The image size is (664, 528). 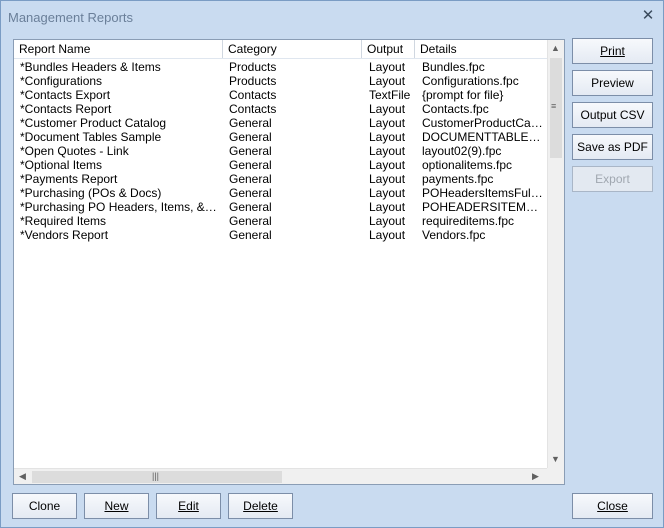 What do you see at coordinates (648, 16) in the screenshot?
I see `close-icon: ✕` at bounding box center [648, 16].